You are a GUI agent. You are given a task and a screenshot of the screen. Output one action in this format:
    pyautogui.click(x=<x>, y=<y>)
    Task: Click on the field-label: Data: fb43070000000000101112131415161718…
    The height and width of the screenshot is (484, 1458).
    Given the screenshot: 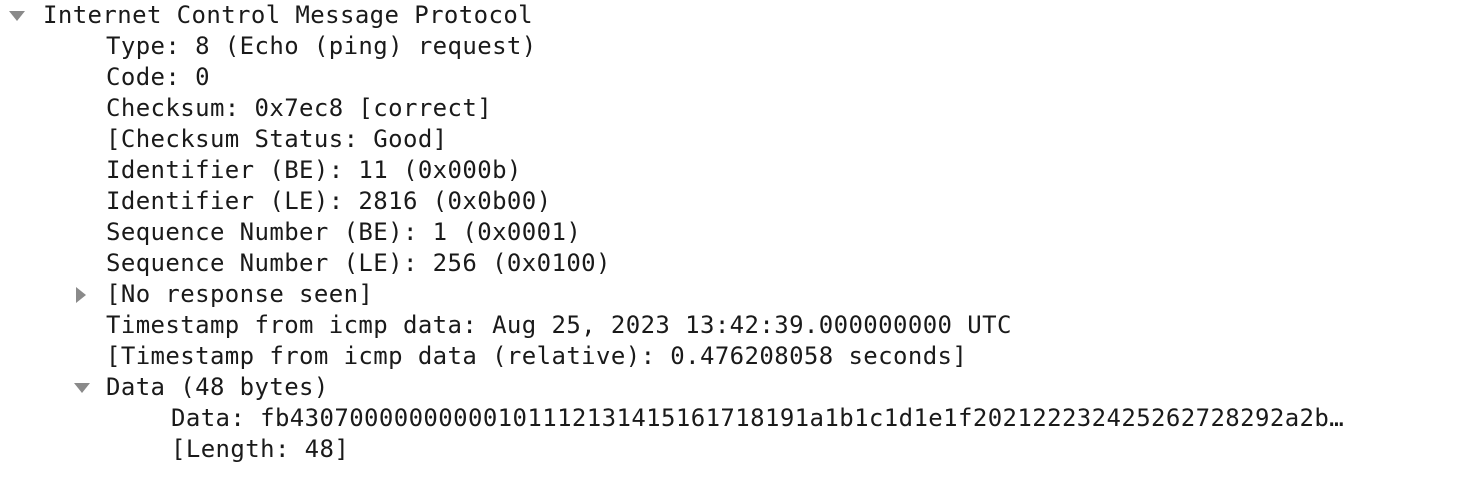 What is the action you would take?
    pyautogui.click(x=758, y=418)
    